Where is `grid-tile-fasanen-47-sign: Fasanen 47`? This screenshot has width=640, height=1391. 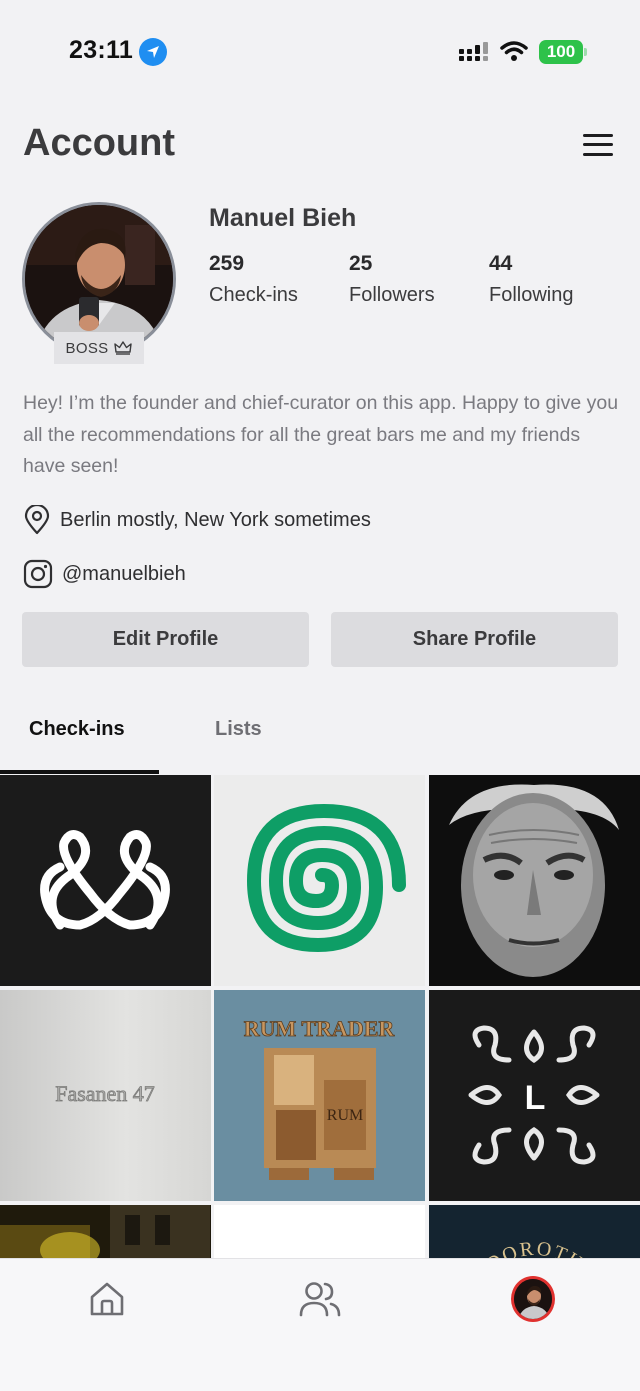
grid-tile-fasanen-47-sign: Fasanen 47 is located at coordinates (105, 1095).